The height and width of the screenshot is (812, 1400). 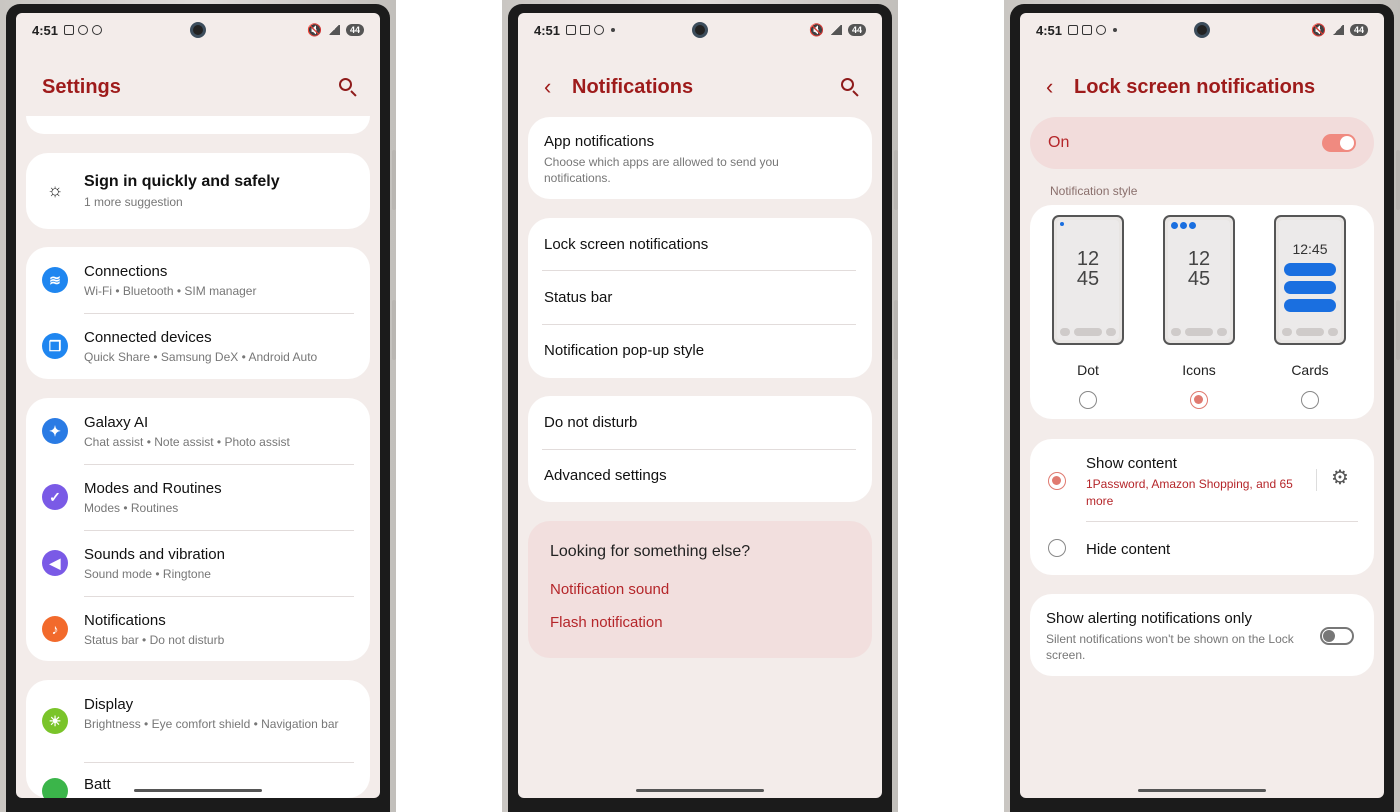 I want to click on vertical-divider, so click(x=1316, y=480).